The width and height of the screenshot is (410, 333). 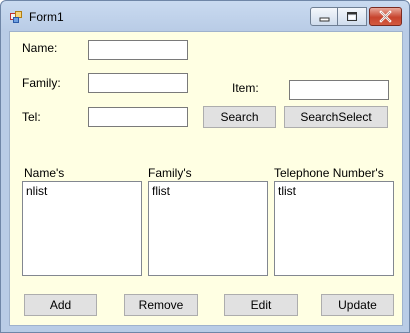 What do you see at coordinates (138, 117) in the screenshot?
I see `tel-field` at bounding box center [138, 117].